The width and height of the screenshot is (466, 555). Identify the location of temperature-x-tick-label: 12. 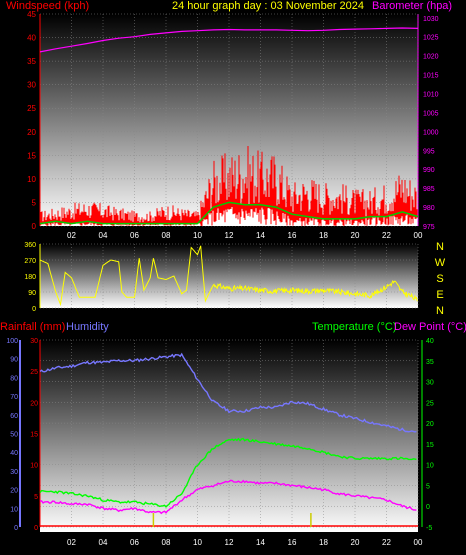
(229, 542).